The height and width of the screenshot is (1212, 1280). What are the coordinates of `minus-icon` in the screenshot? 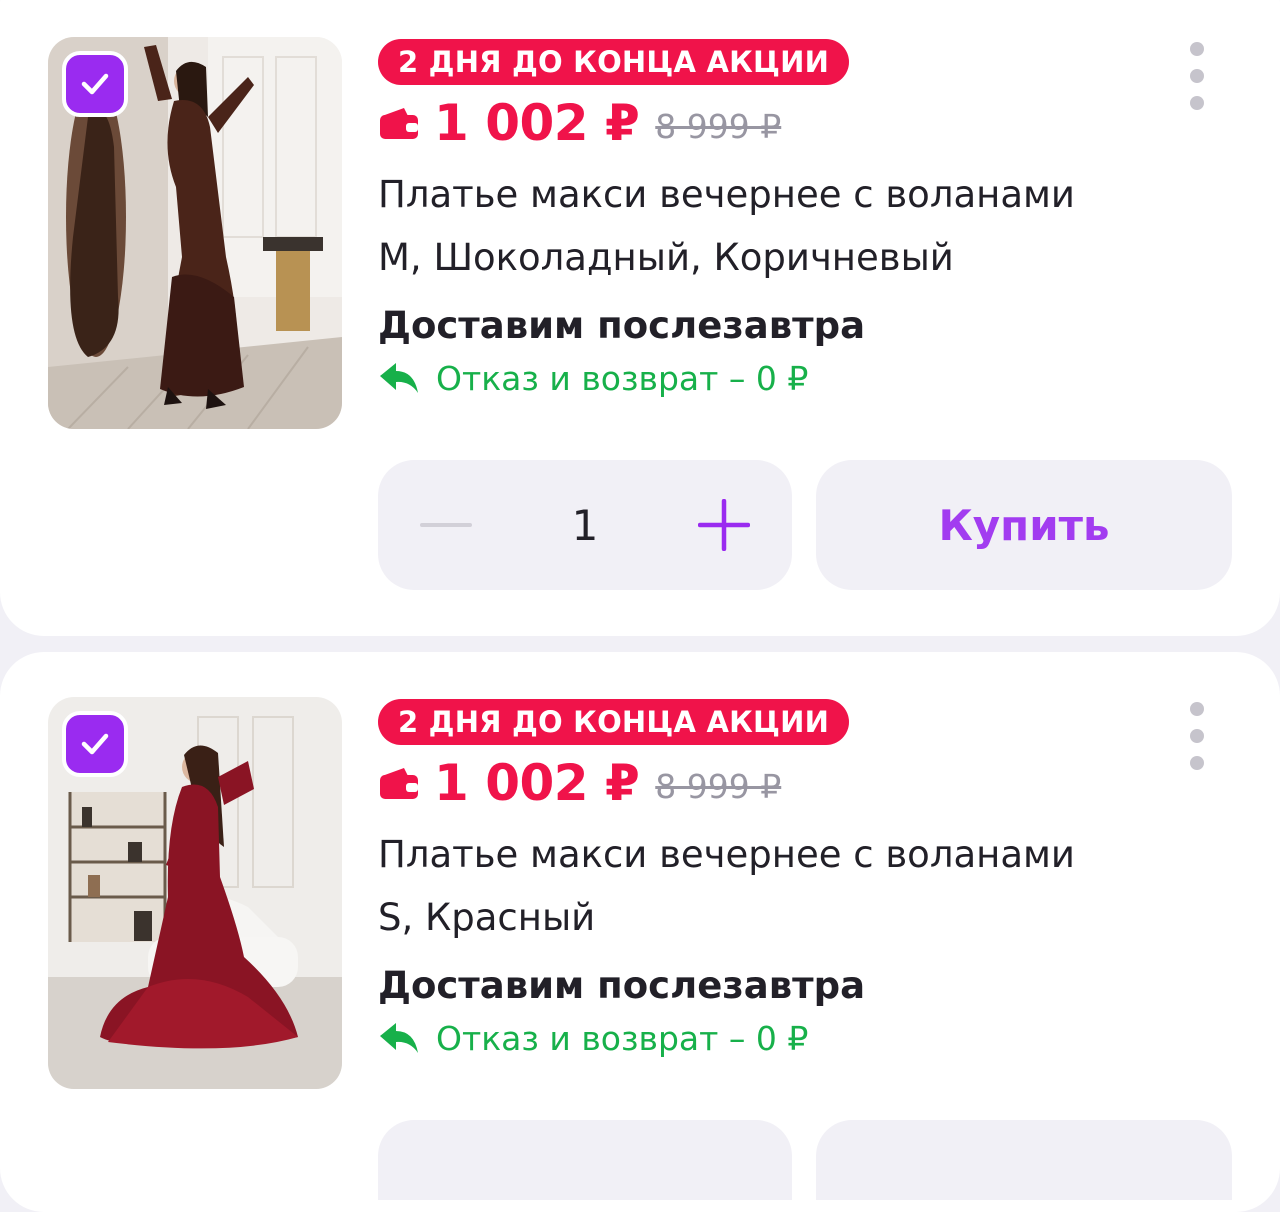 It's located at (446, 525).